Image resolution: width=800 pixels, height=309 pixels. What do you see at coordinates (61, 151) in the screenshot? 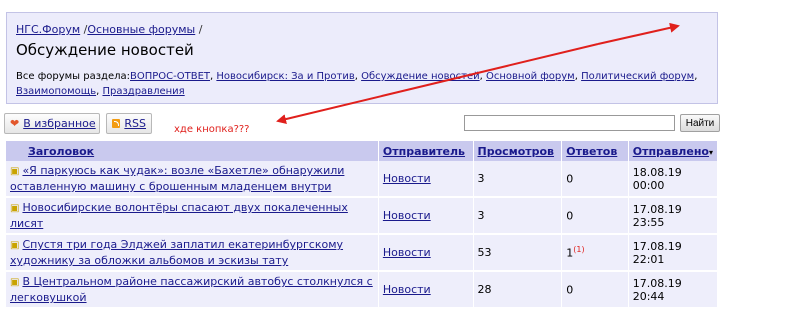
I see `column-title-link: Заголовок` at bounding box center [61, 151].